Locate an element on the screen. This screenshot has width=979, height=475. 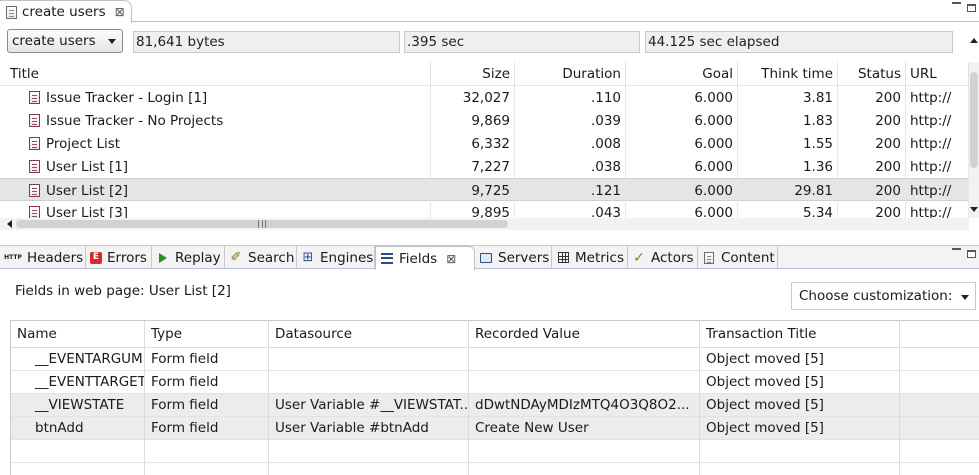
tab-actors: ✓ Actors is located at coordinates (663, 257).